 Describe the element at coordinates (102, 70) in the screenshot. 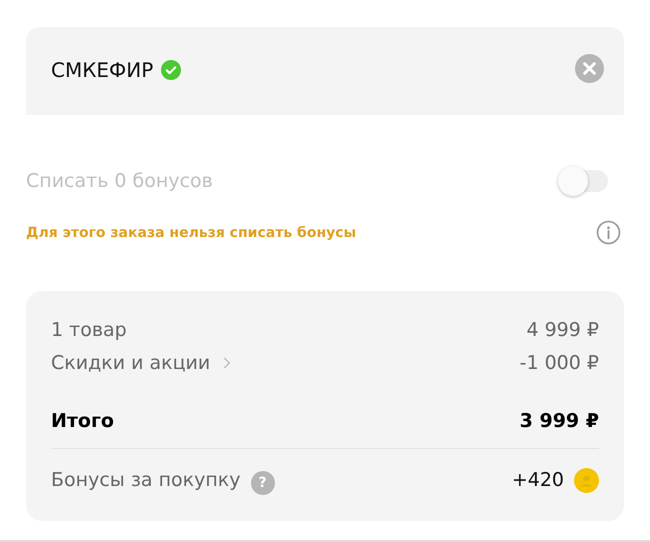

I see `promo-code: СМКЕФИР` at that location.